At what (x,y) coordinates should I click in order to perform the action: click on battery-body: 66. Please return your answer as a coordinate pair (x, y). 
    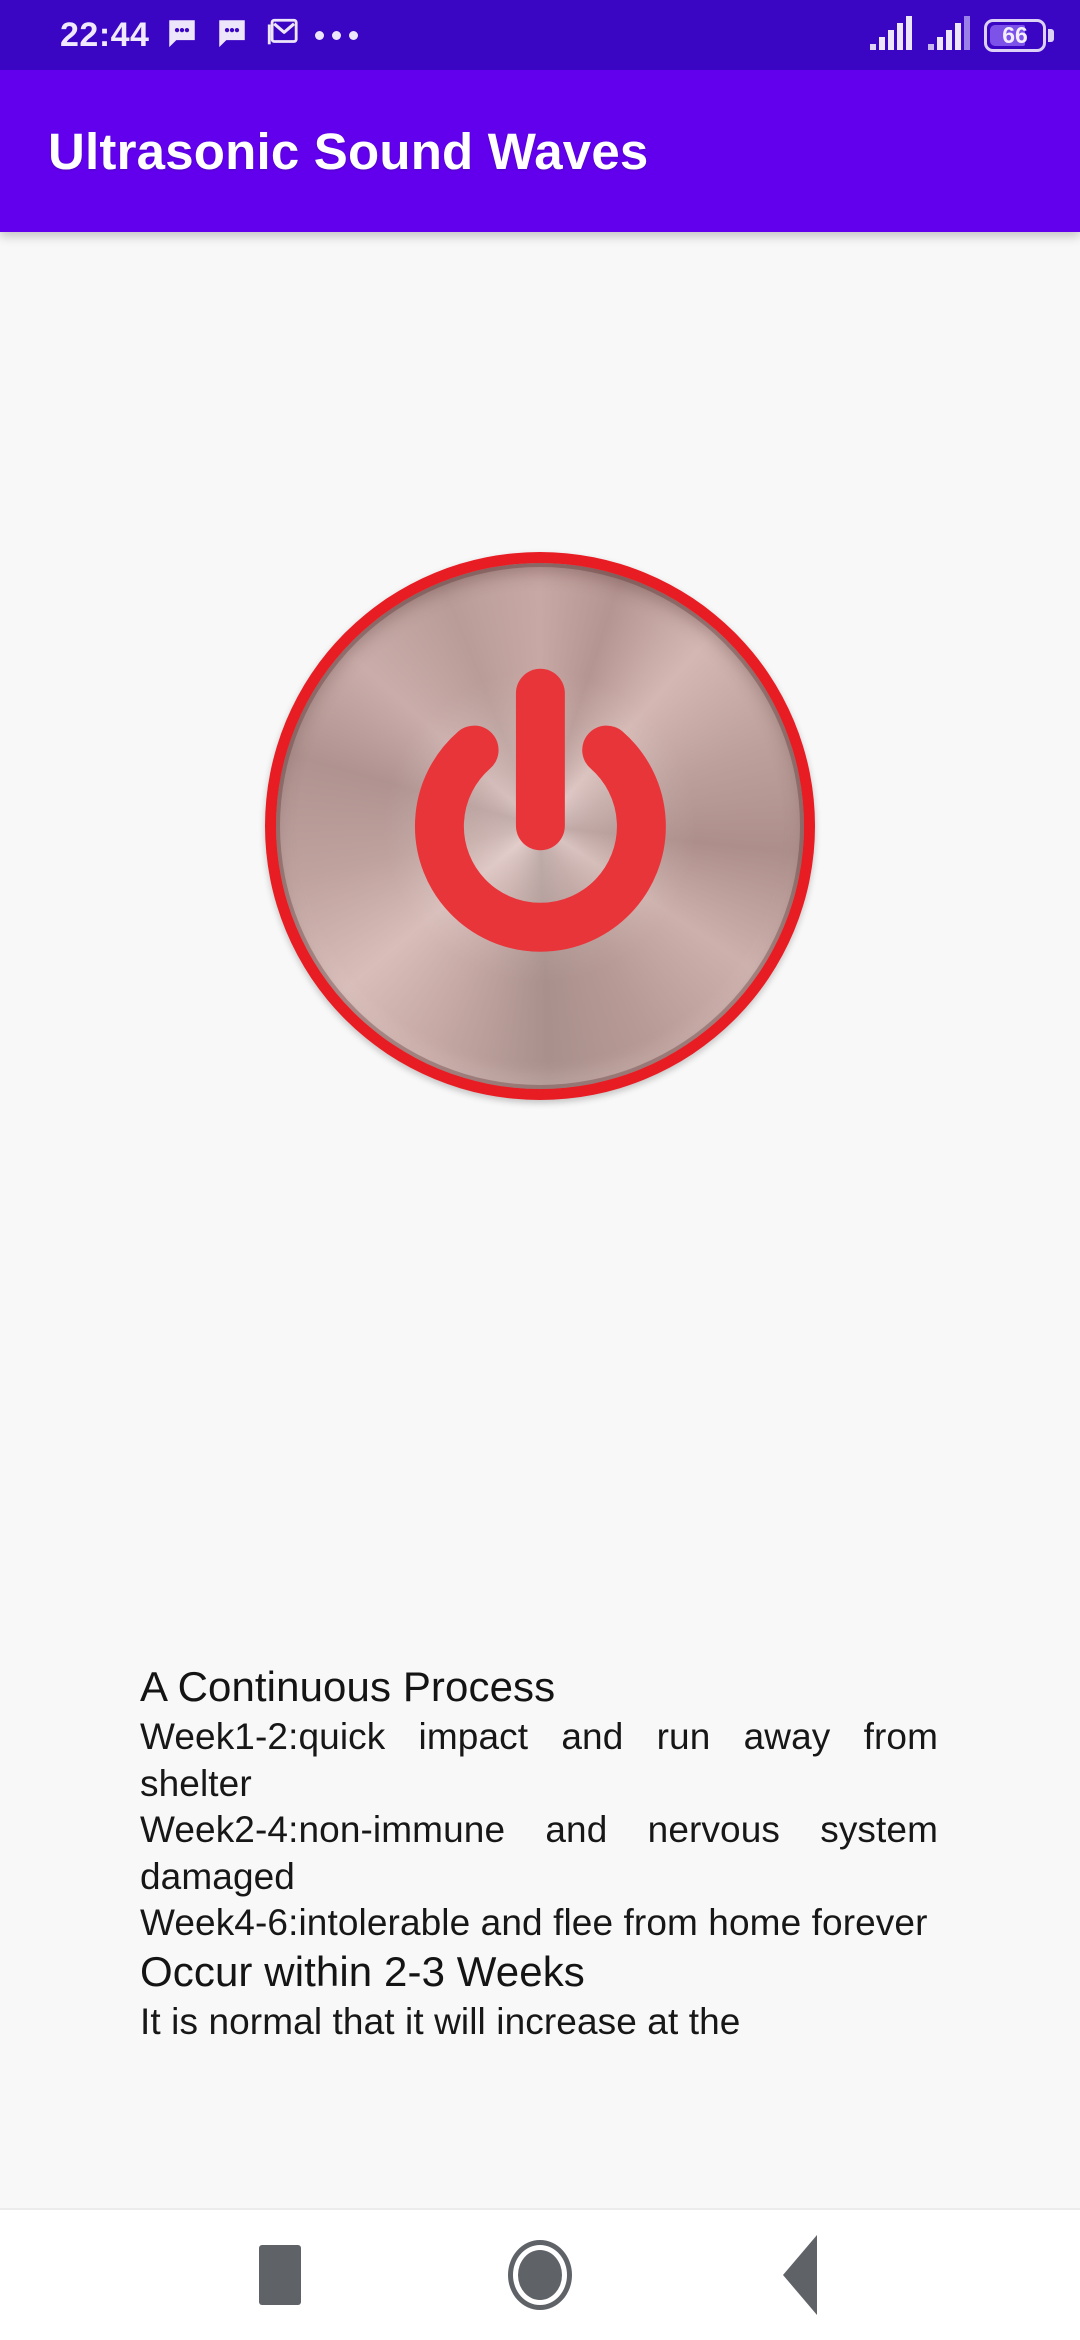
    Looking at the image, I should click on (1015, 35).